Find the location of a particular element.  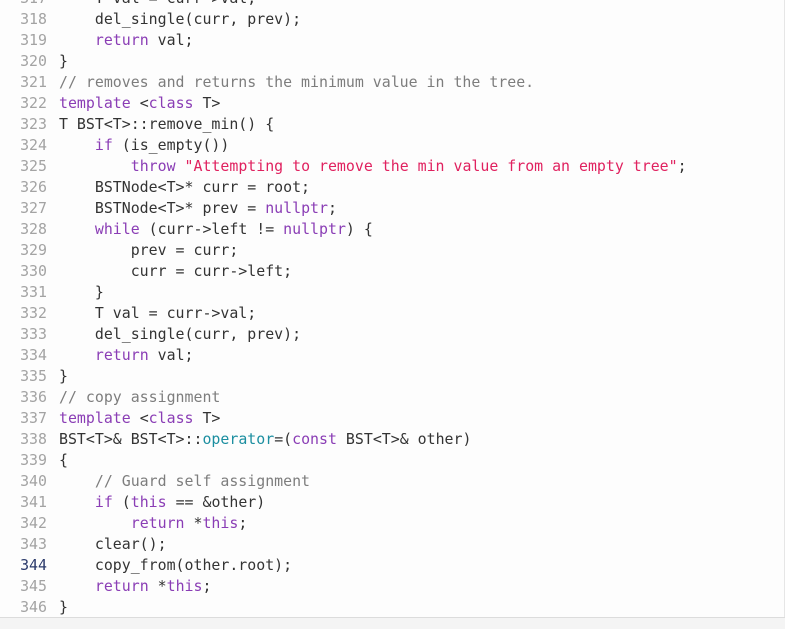

line-number: 339 is located at coordinates (33, 460).